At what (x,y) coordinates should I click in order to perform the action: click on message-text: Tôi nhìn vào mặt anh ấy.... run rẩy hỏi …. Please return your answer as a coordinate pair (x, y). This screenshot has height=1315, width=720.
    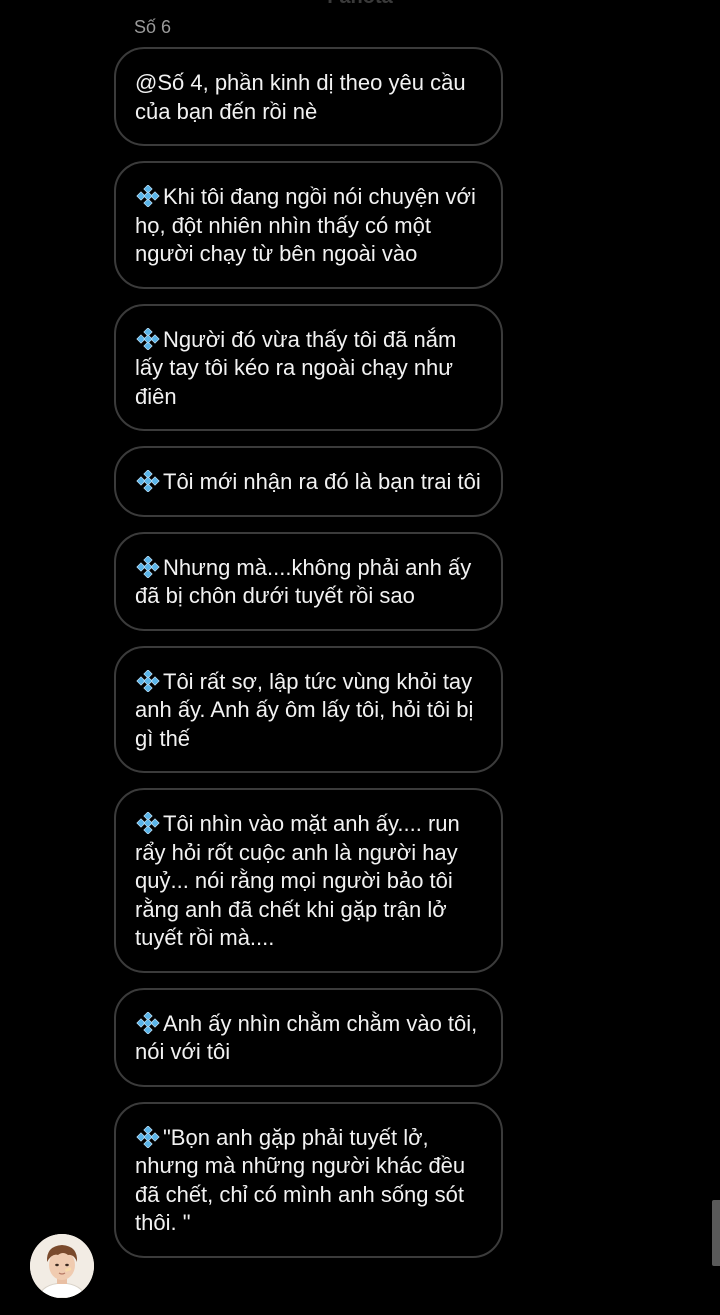
    Looking at the image, I should click on (297, 880).